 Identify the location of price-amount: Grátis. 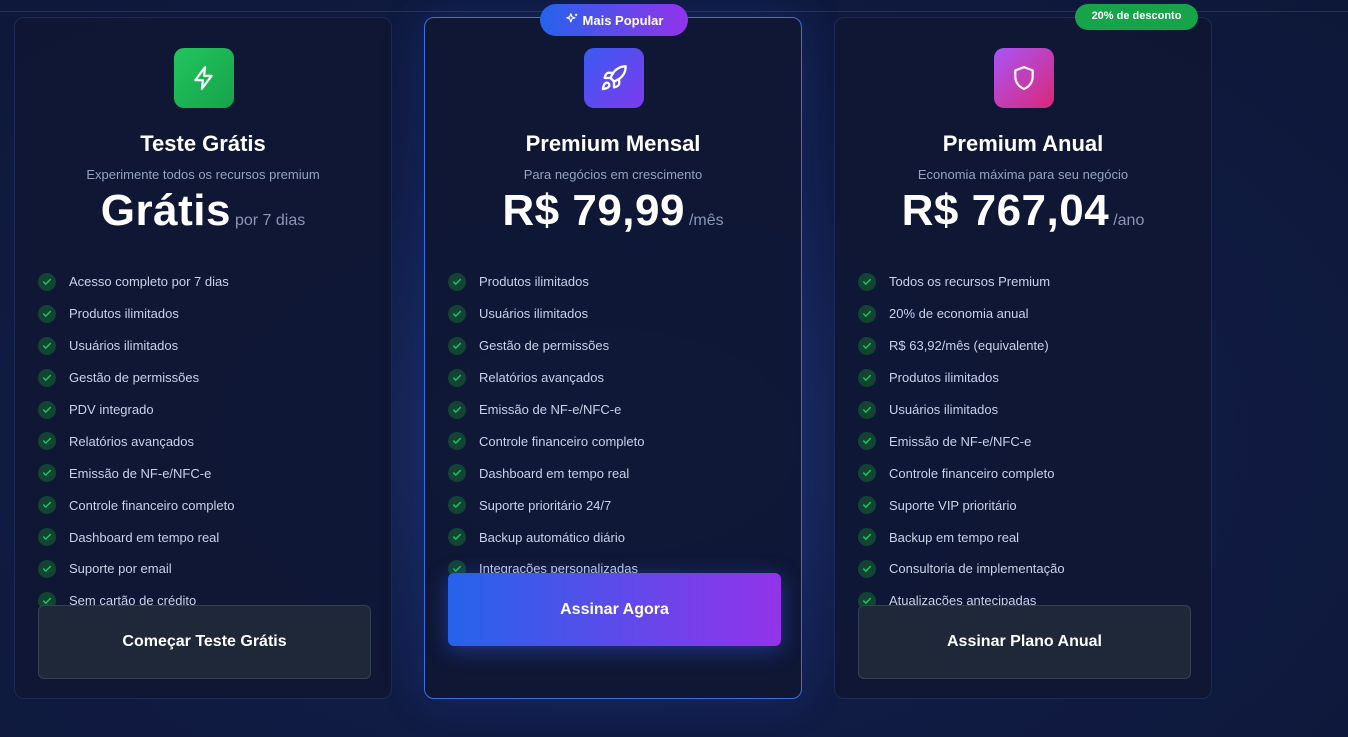
(165, 210).